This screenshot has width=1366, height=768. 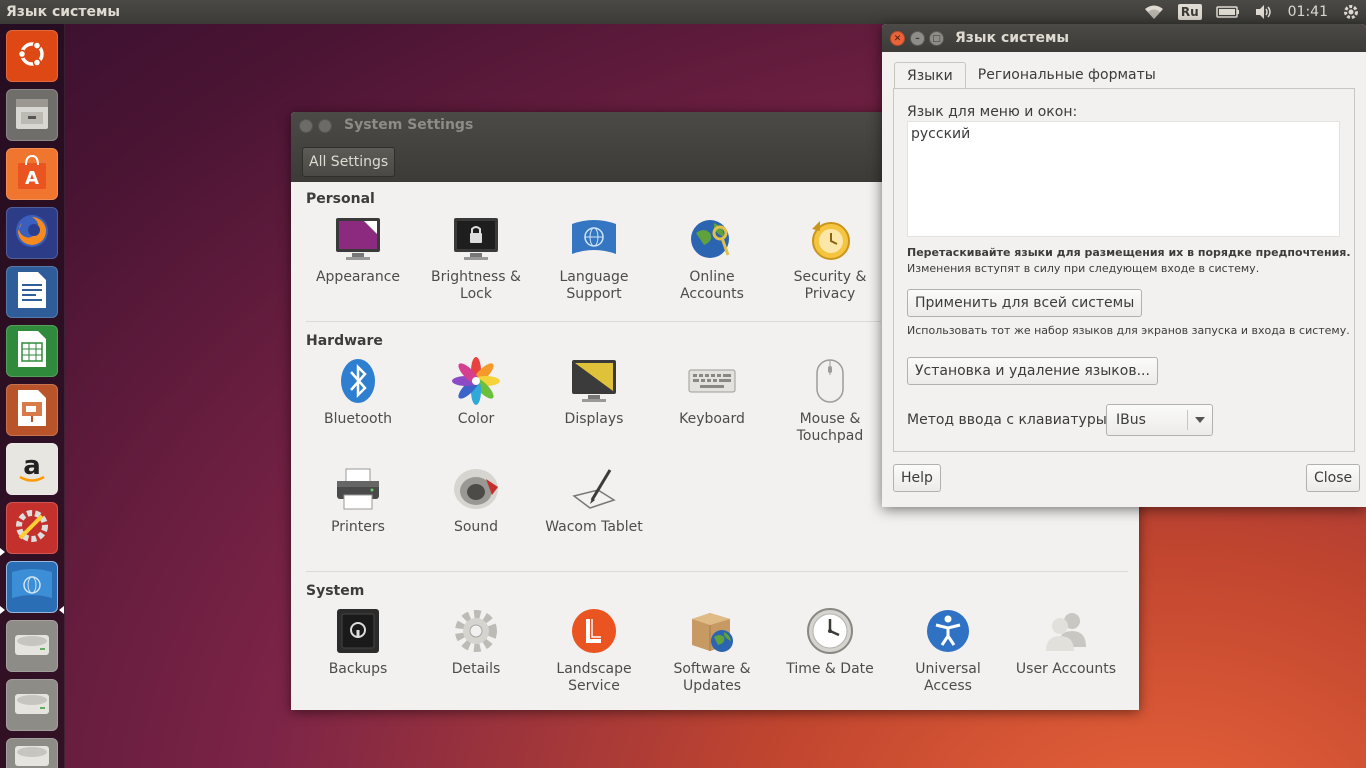 I want to click on settings-item-time-date: Time & Date, so click(x=830, y=642).